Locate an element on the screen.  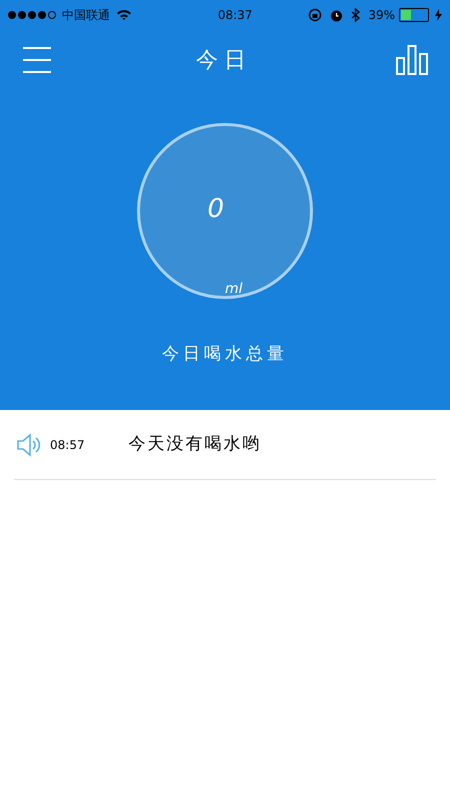
water-unit: ml is located at coordinates (234, 290).